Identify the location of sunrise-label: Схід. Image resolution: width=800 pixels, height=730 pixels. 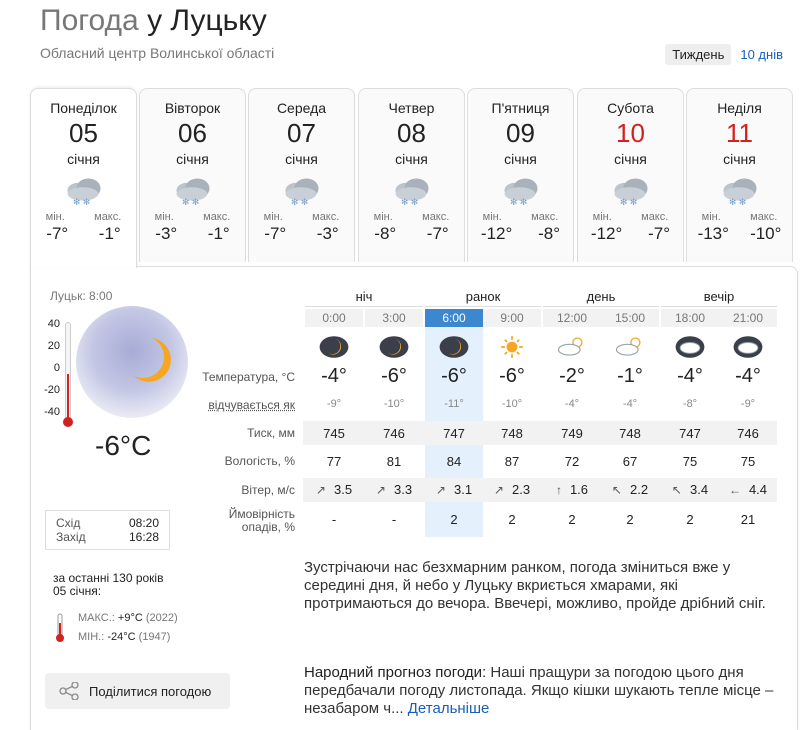
(68, 523).